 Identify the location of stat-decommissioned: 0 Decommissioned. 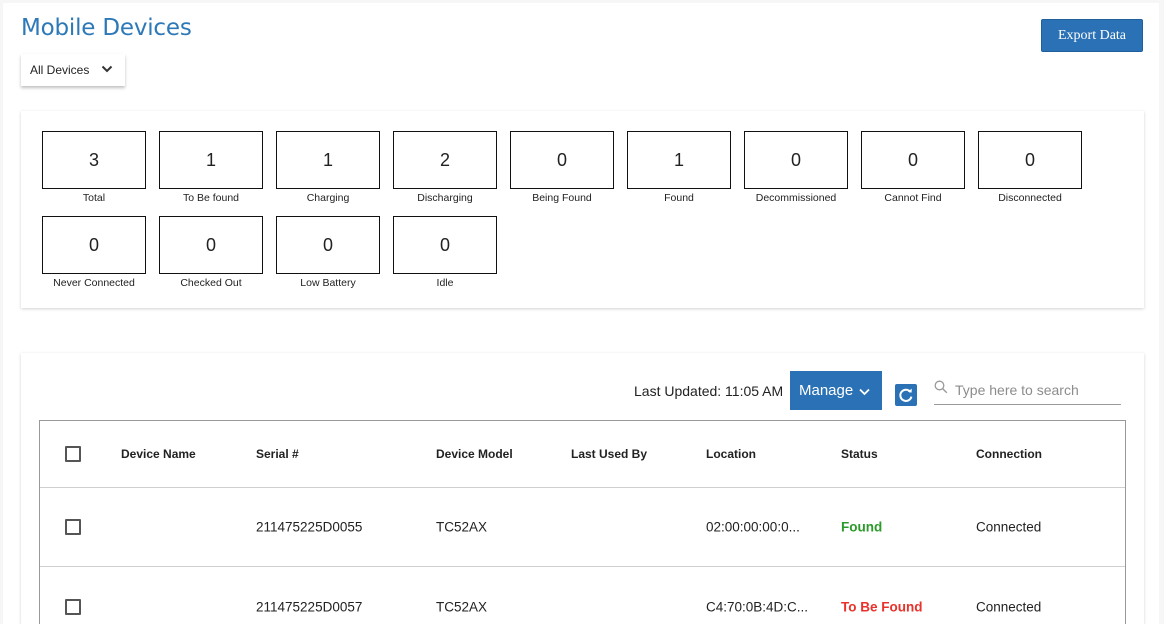
(796, 167).